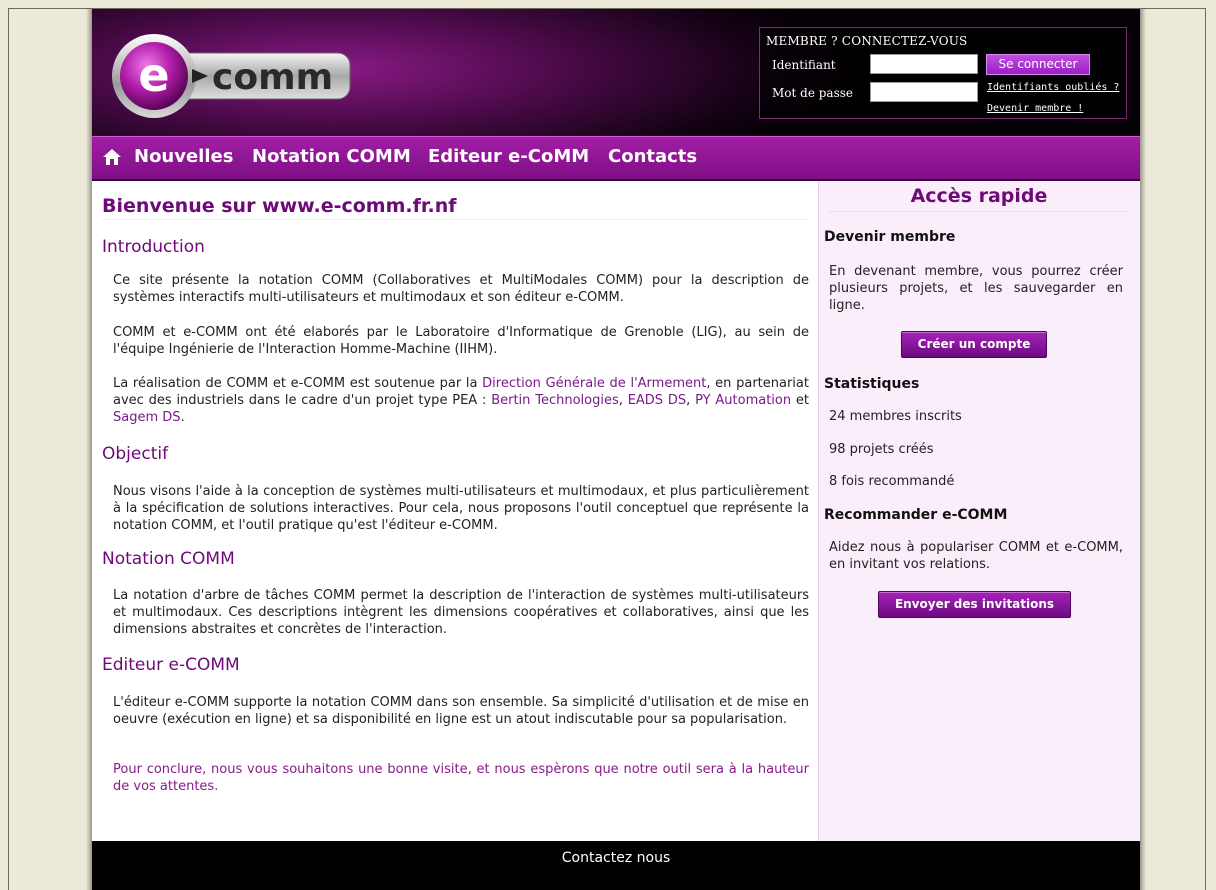  What do you see at coordinates (272, 77) in the screenshot?
I see `logo-text: comm` at bounding box center [272, 77].